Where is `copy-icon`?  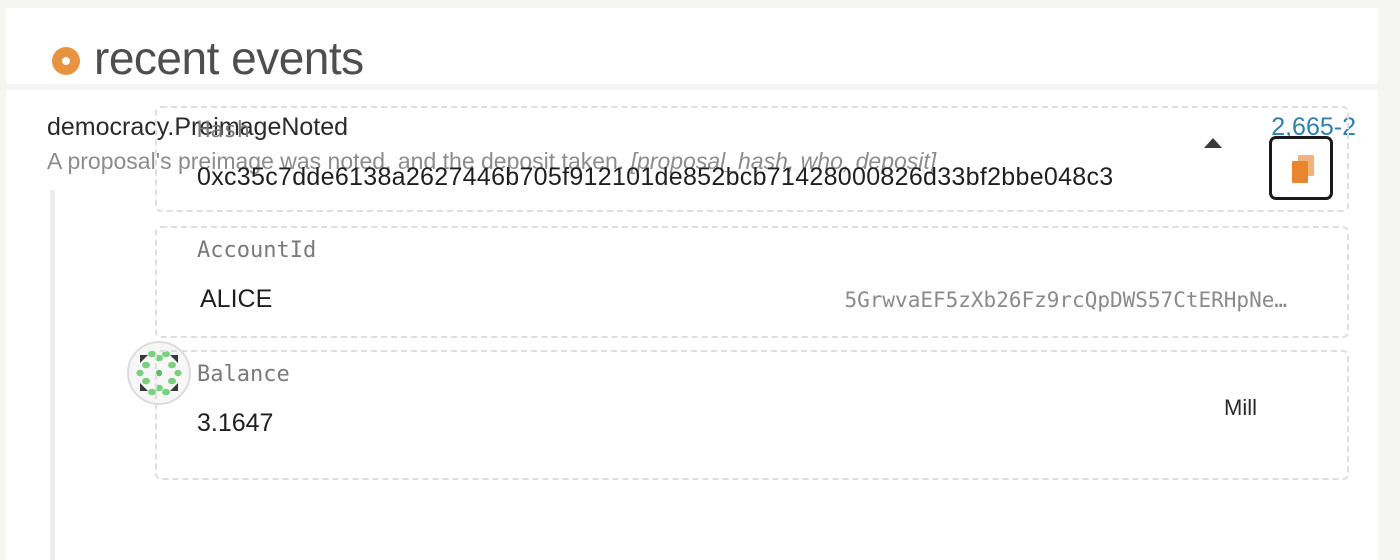
copy-icon is located at coordinates (1303, 169).